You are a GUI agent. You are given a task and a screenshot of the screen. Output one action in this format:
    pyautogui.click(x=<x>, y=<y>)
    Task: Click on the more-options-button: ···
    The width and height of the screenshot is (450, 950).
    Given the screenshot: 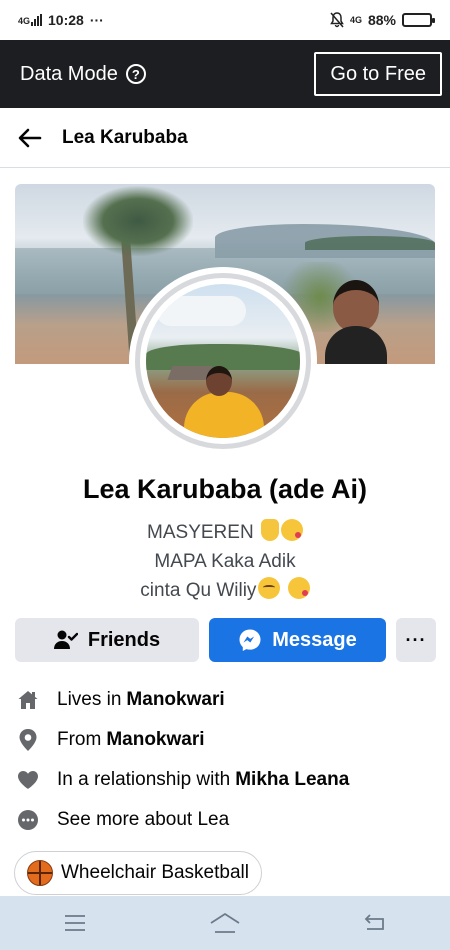 What is the action you would take?
    pyautogui.click(x=416, y=640)
    